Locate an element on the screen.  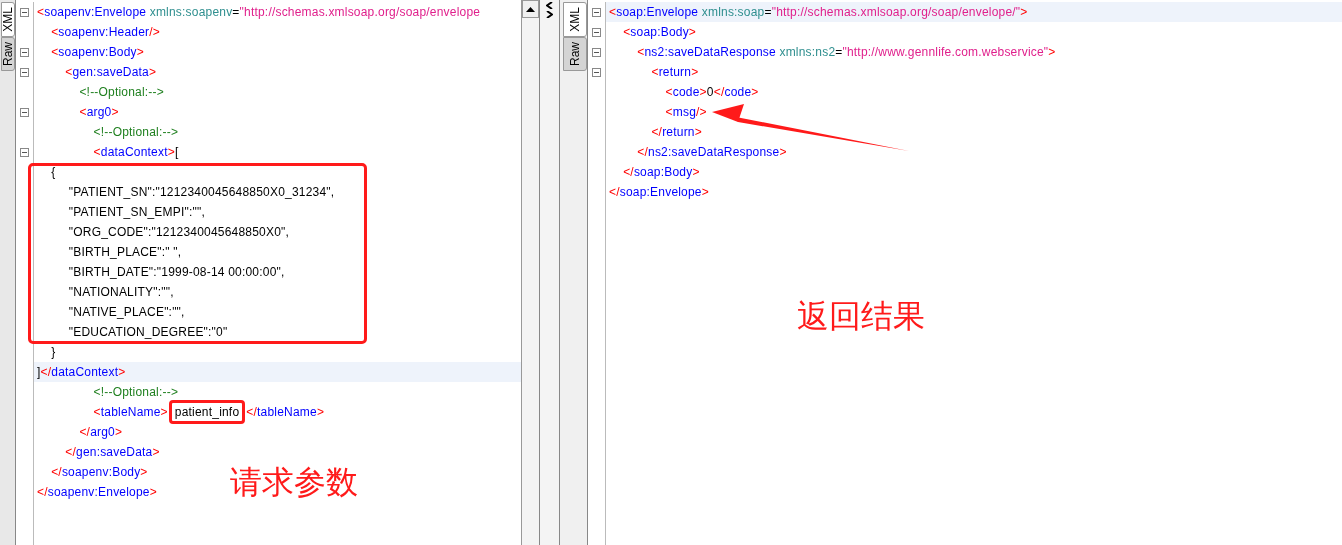
code-line: <soap:Body> is located at coordinates (659, 32).